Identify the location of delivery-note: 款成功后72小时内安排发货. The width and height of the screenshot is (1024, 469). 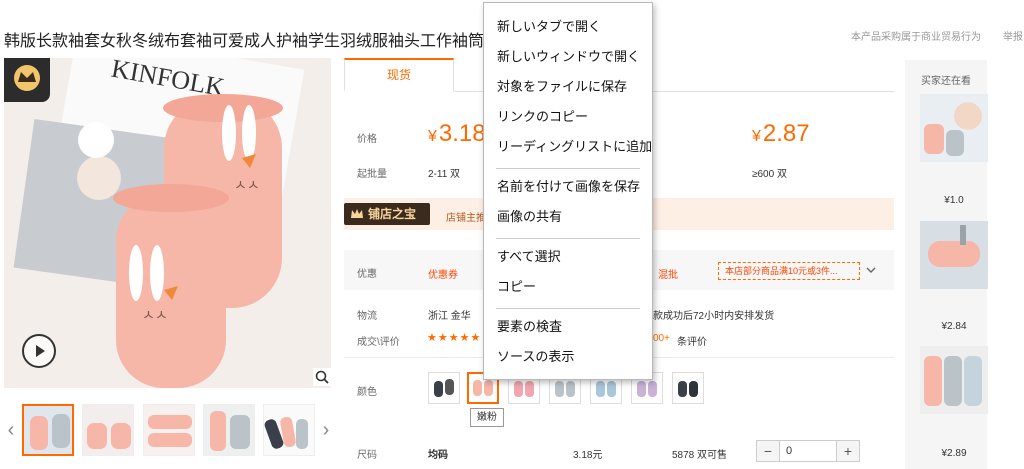
(714, 316).